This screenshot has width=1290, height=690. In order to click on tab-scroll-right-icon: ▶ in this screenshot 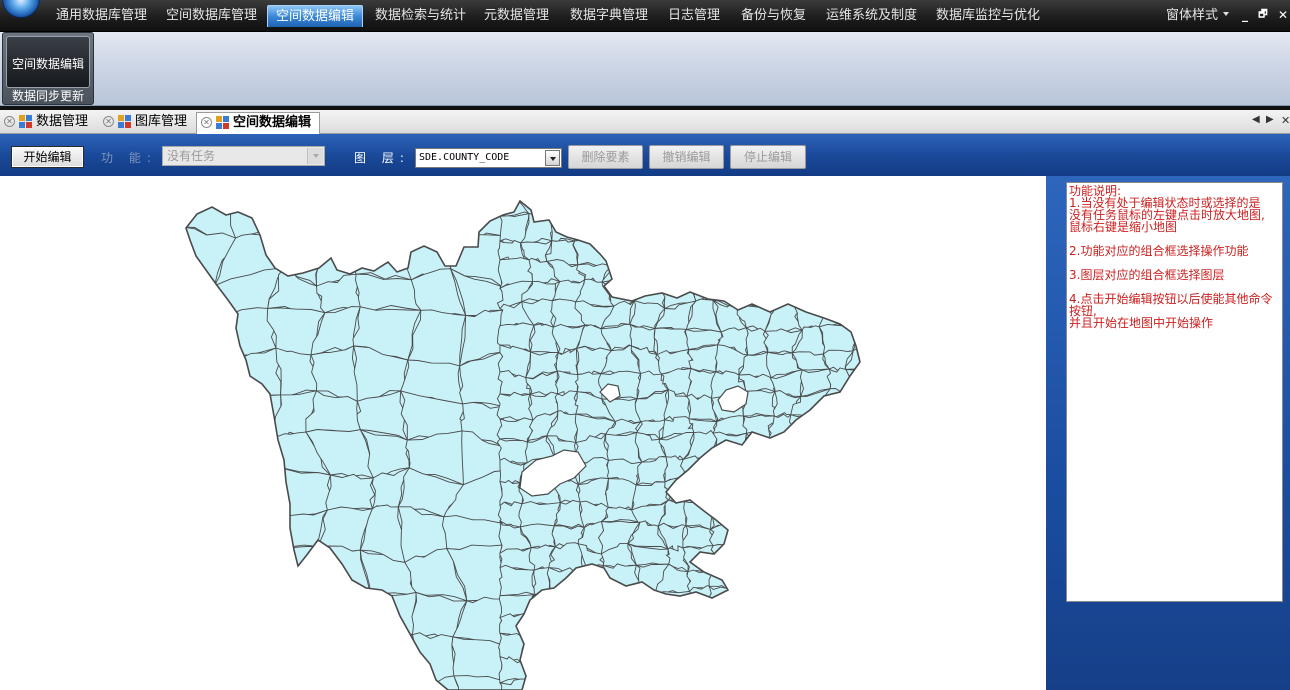, I will do `click(1270, 119)`.